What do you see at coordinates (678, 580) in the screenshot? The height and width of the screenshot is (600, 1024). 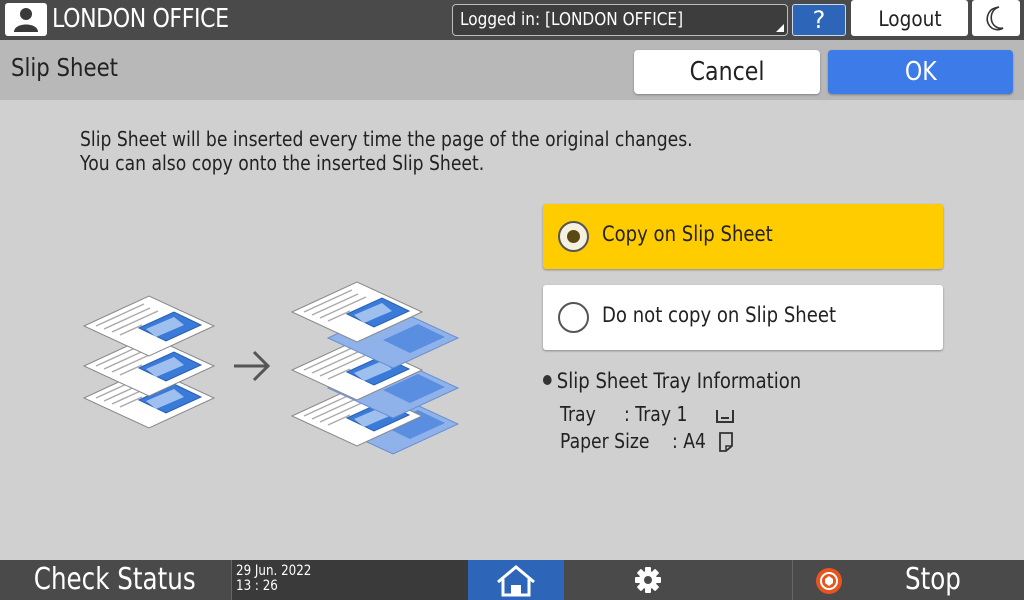 I see `settings-button` at bounding box center [678, 580].